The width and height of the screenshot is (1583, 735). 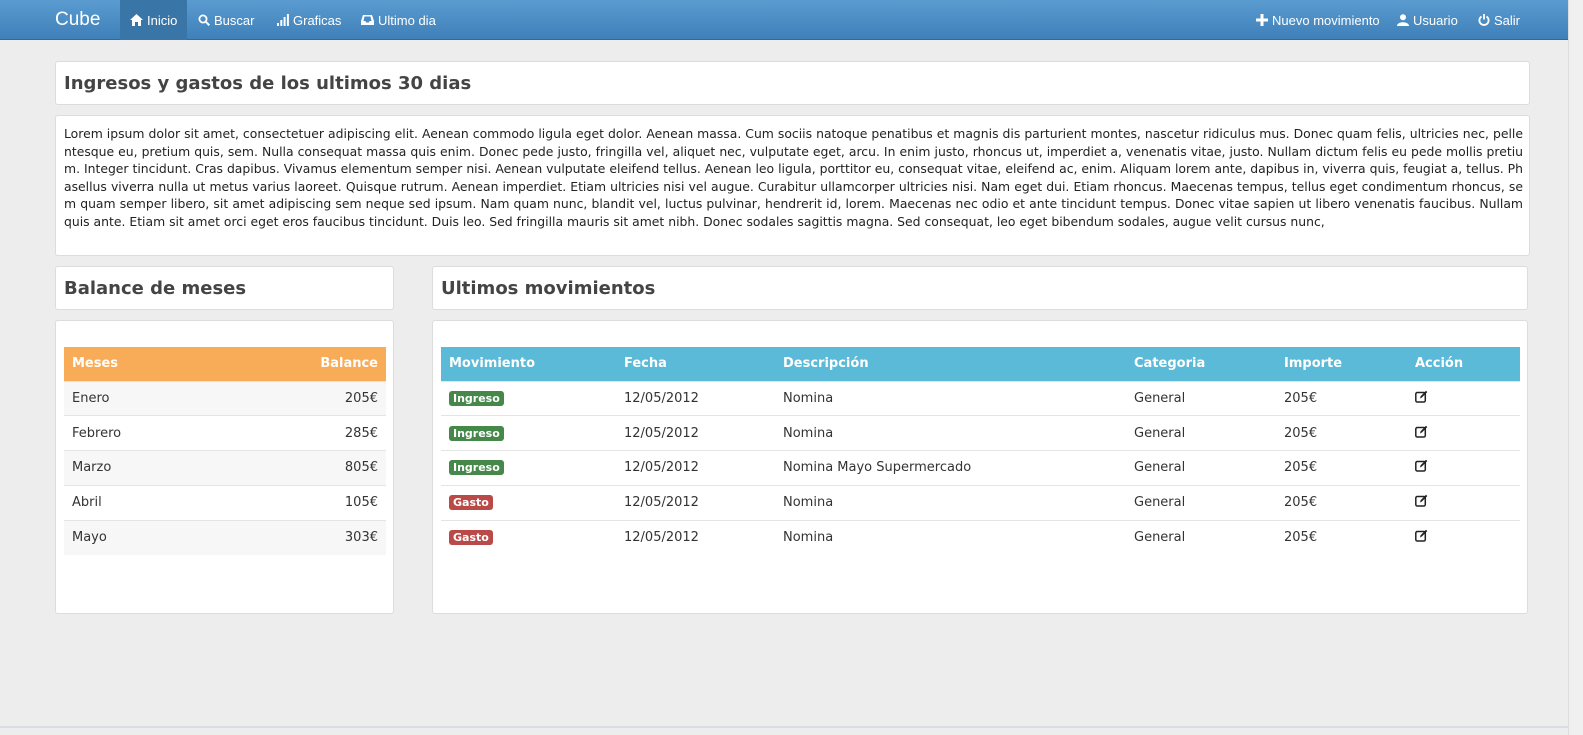 I want to click on summary-title-panel: Ingresos y gastos de los ultimos 30 dias, so click(x=792, y=83).